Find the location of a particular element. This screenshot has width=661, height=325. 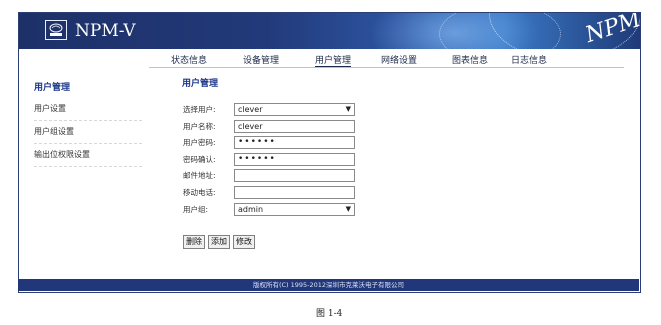

network-device-logo-icon is located at coordinates (56, 30).